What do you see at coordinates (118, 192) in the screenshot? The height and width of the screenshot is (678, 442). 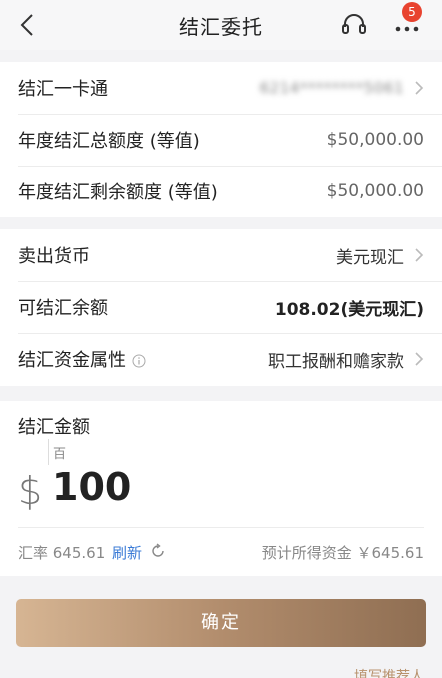 I see `annual-remaining-quota-label: 年度结汇剩余额度 (等值)` at bounding box center [118, 192].